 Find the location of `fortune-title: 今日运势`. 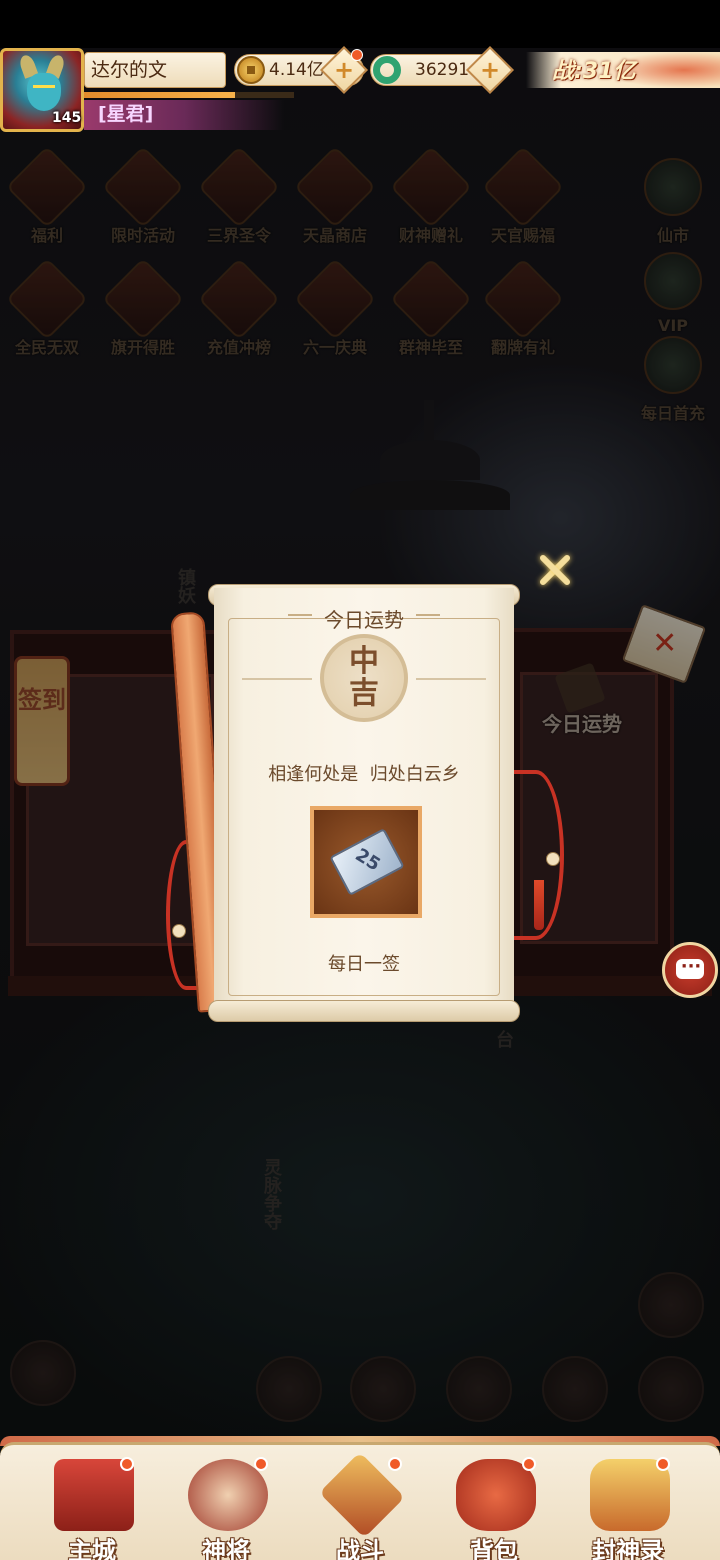

fortune-title: 今日运势 is located at coordinates (364, 620).